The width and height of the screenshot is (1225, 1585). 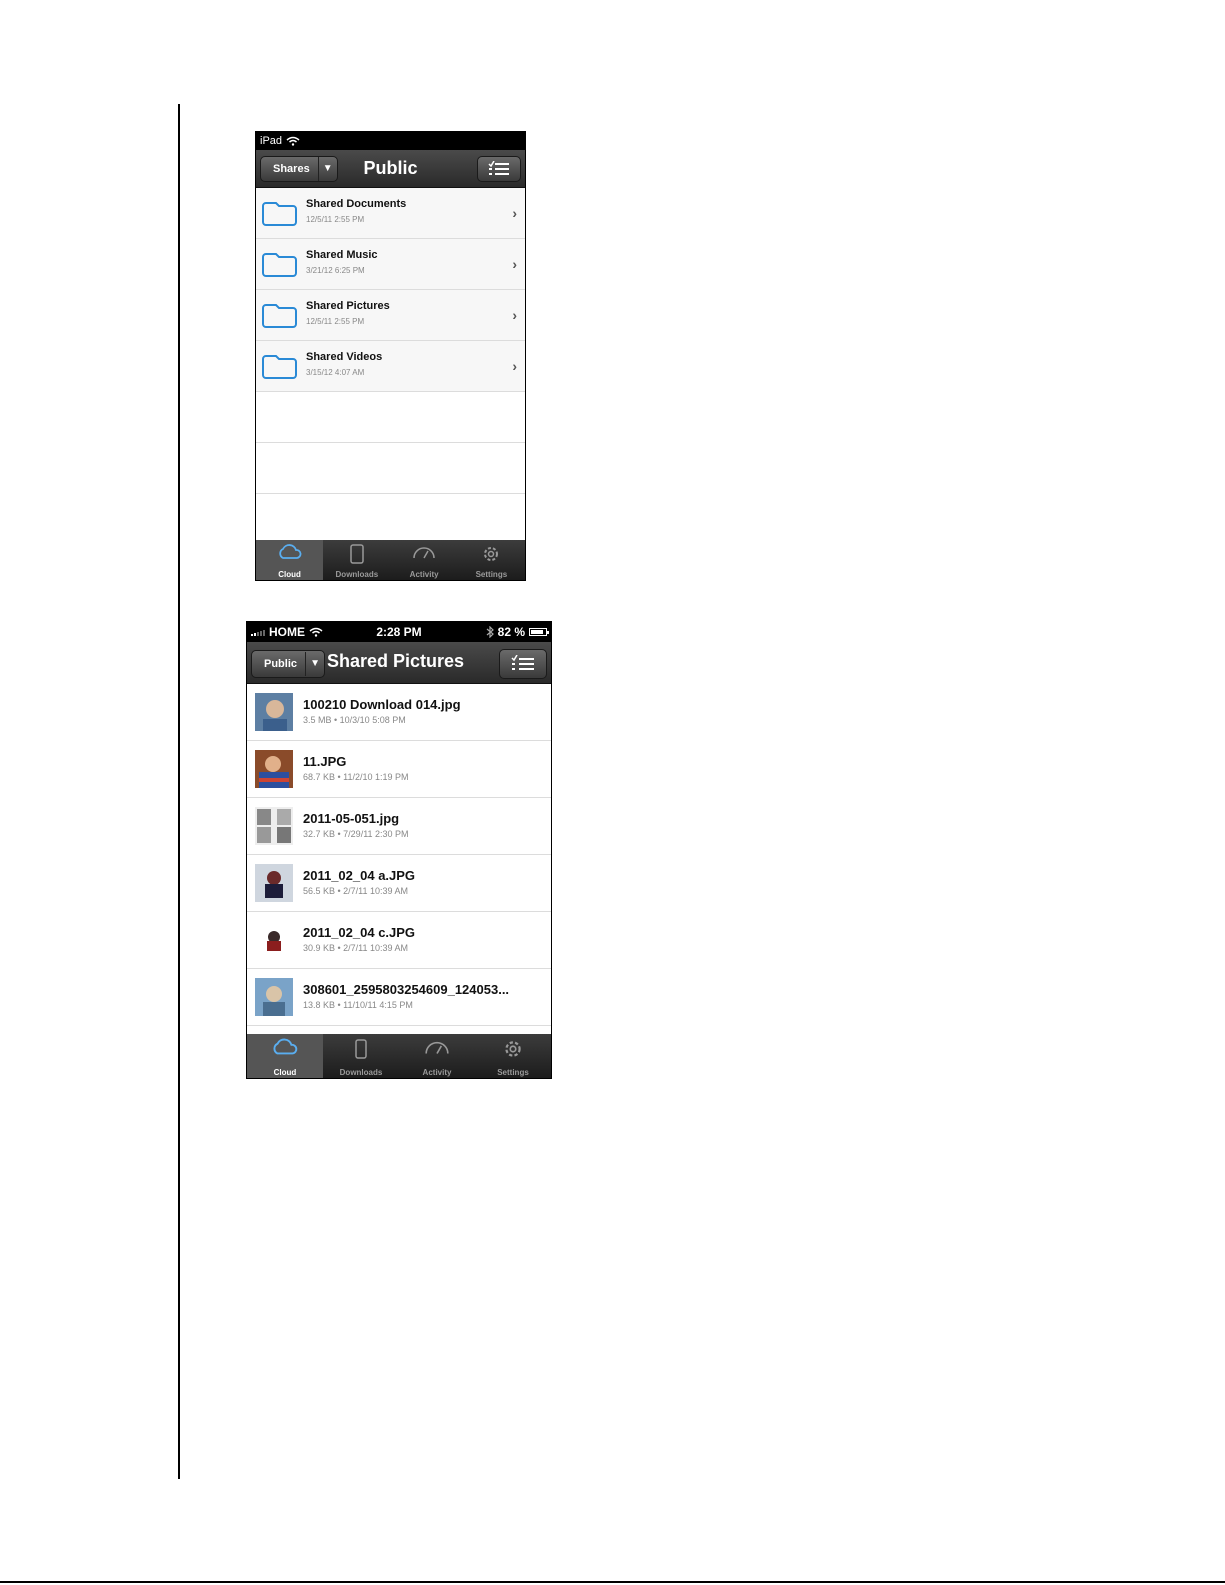 What do you see at coordinates (356, 834) in the screenshot?
I see `item-meta: 32.7 KB • 7/29/11 2:30 PM` at bounding box center [356, 834].